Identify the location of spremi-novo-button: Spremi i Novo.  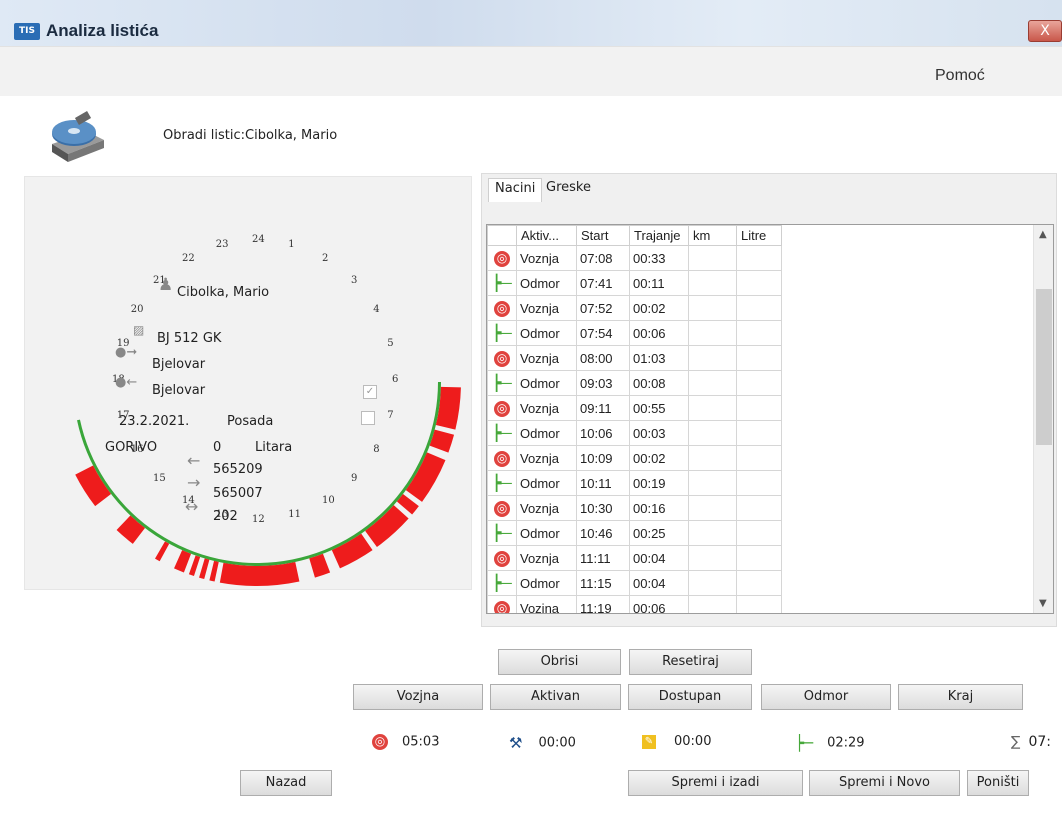
(884, 783).